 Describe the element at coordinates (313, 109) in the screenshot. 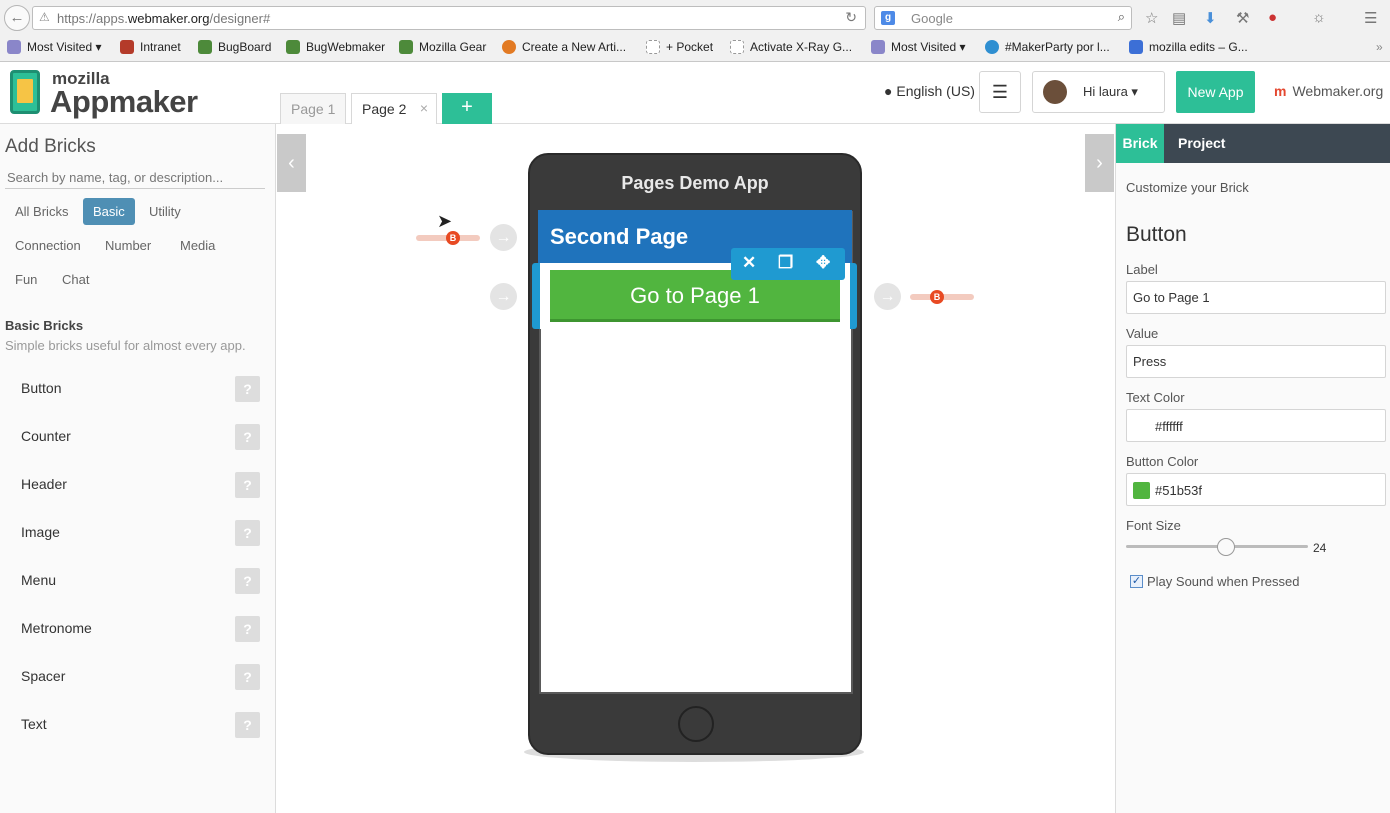

I see `tab-page-1: Page 1` at that location.